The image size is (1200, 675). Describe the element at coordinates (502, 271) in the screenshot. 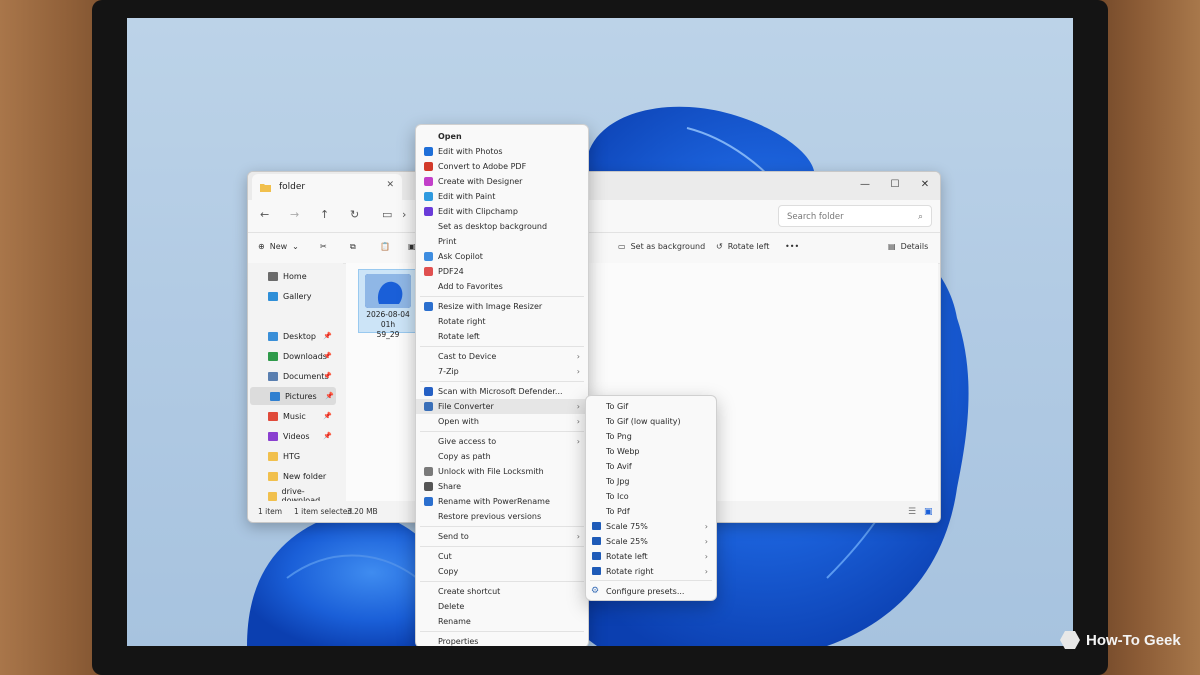

I see `menu-item-pdf24: PDF24` at that location.